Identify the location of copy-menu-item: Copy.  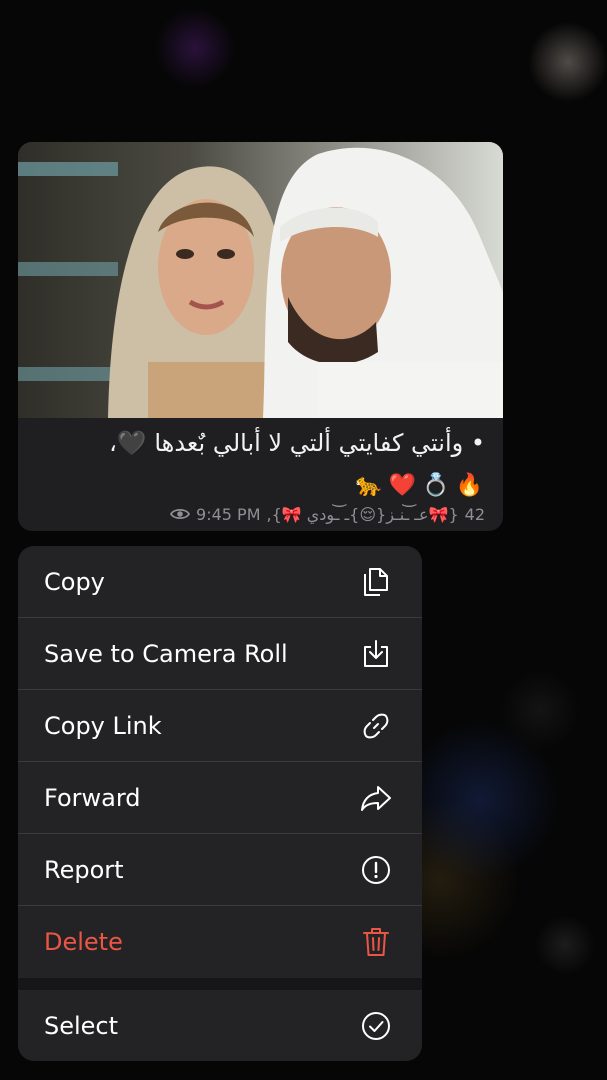
(220, 581).